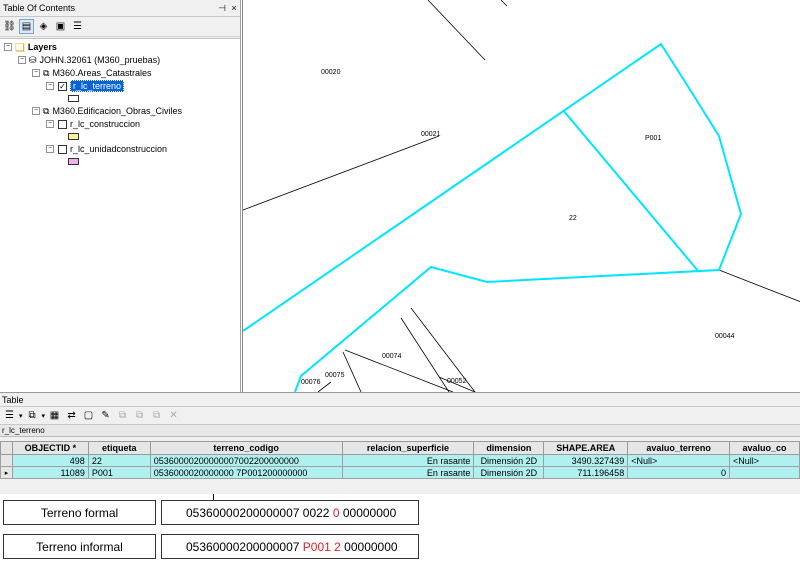  Describe the element at coordinates (26, 26) in the screenshot. I see `list-by-source-icon: ▤` at that location.